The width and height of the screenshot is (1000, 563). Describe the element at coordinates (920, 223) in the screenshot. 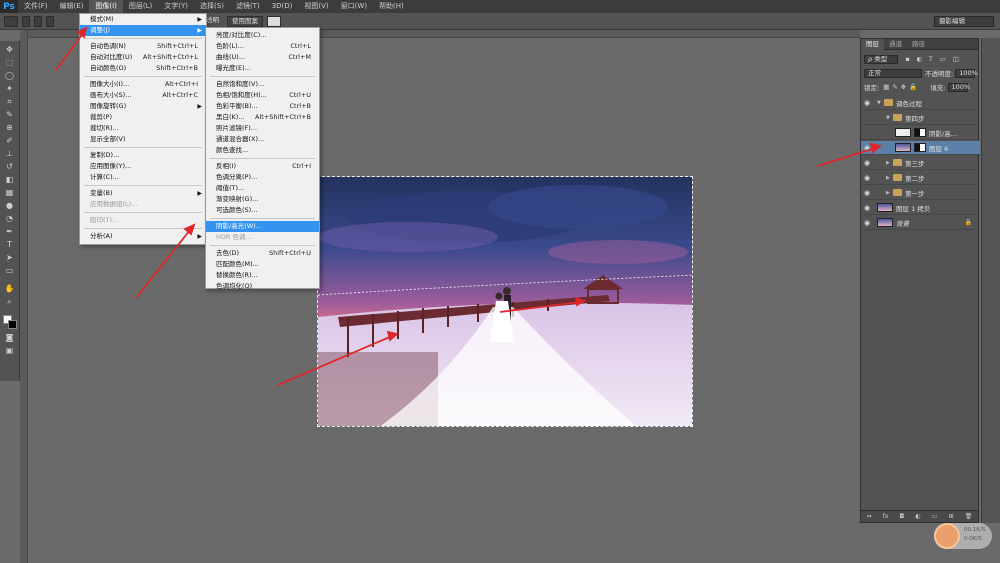

I see `layer-row: ◉ 背景 🔒` at that location.